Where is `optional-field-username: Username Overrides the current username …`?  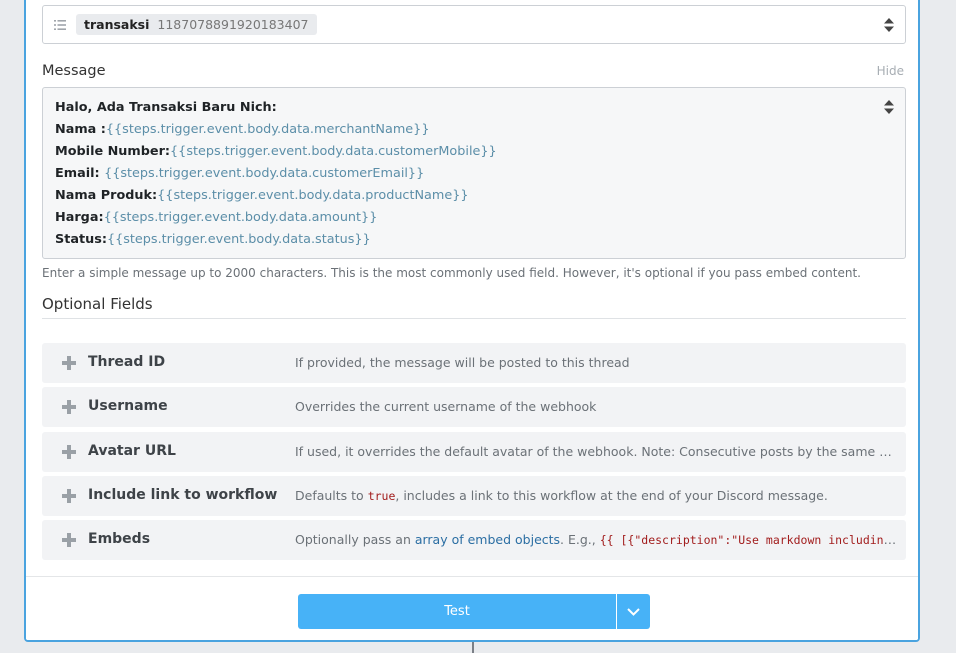
optional-field-username: Username Overrides the current username … is located at coordinates (474, 407).